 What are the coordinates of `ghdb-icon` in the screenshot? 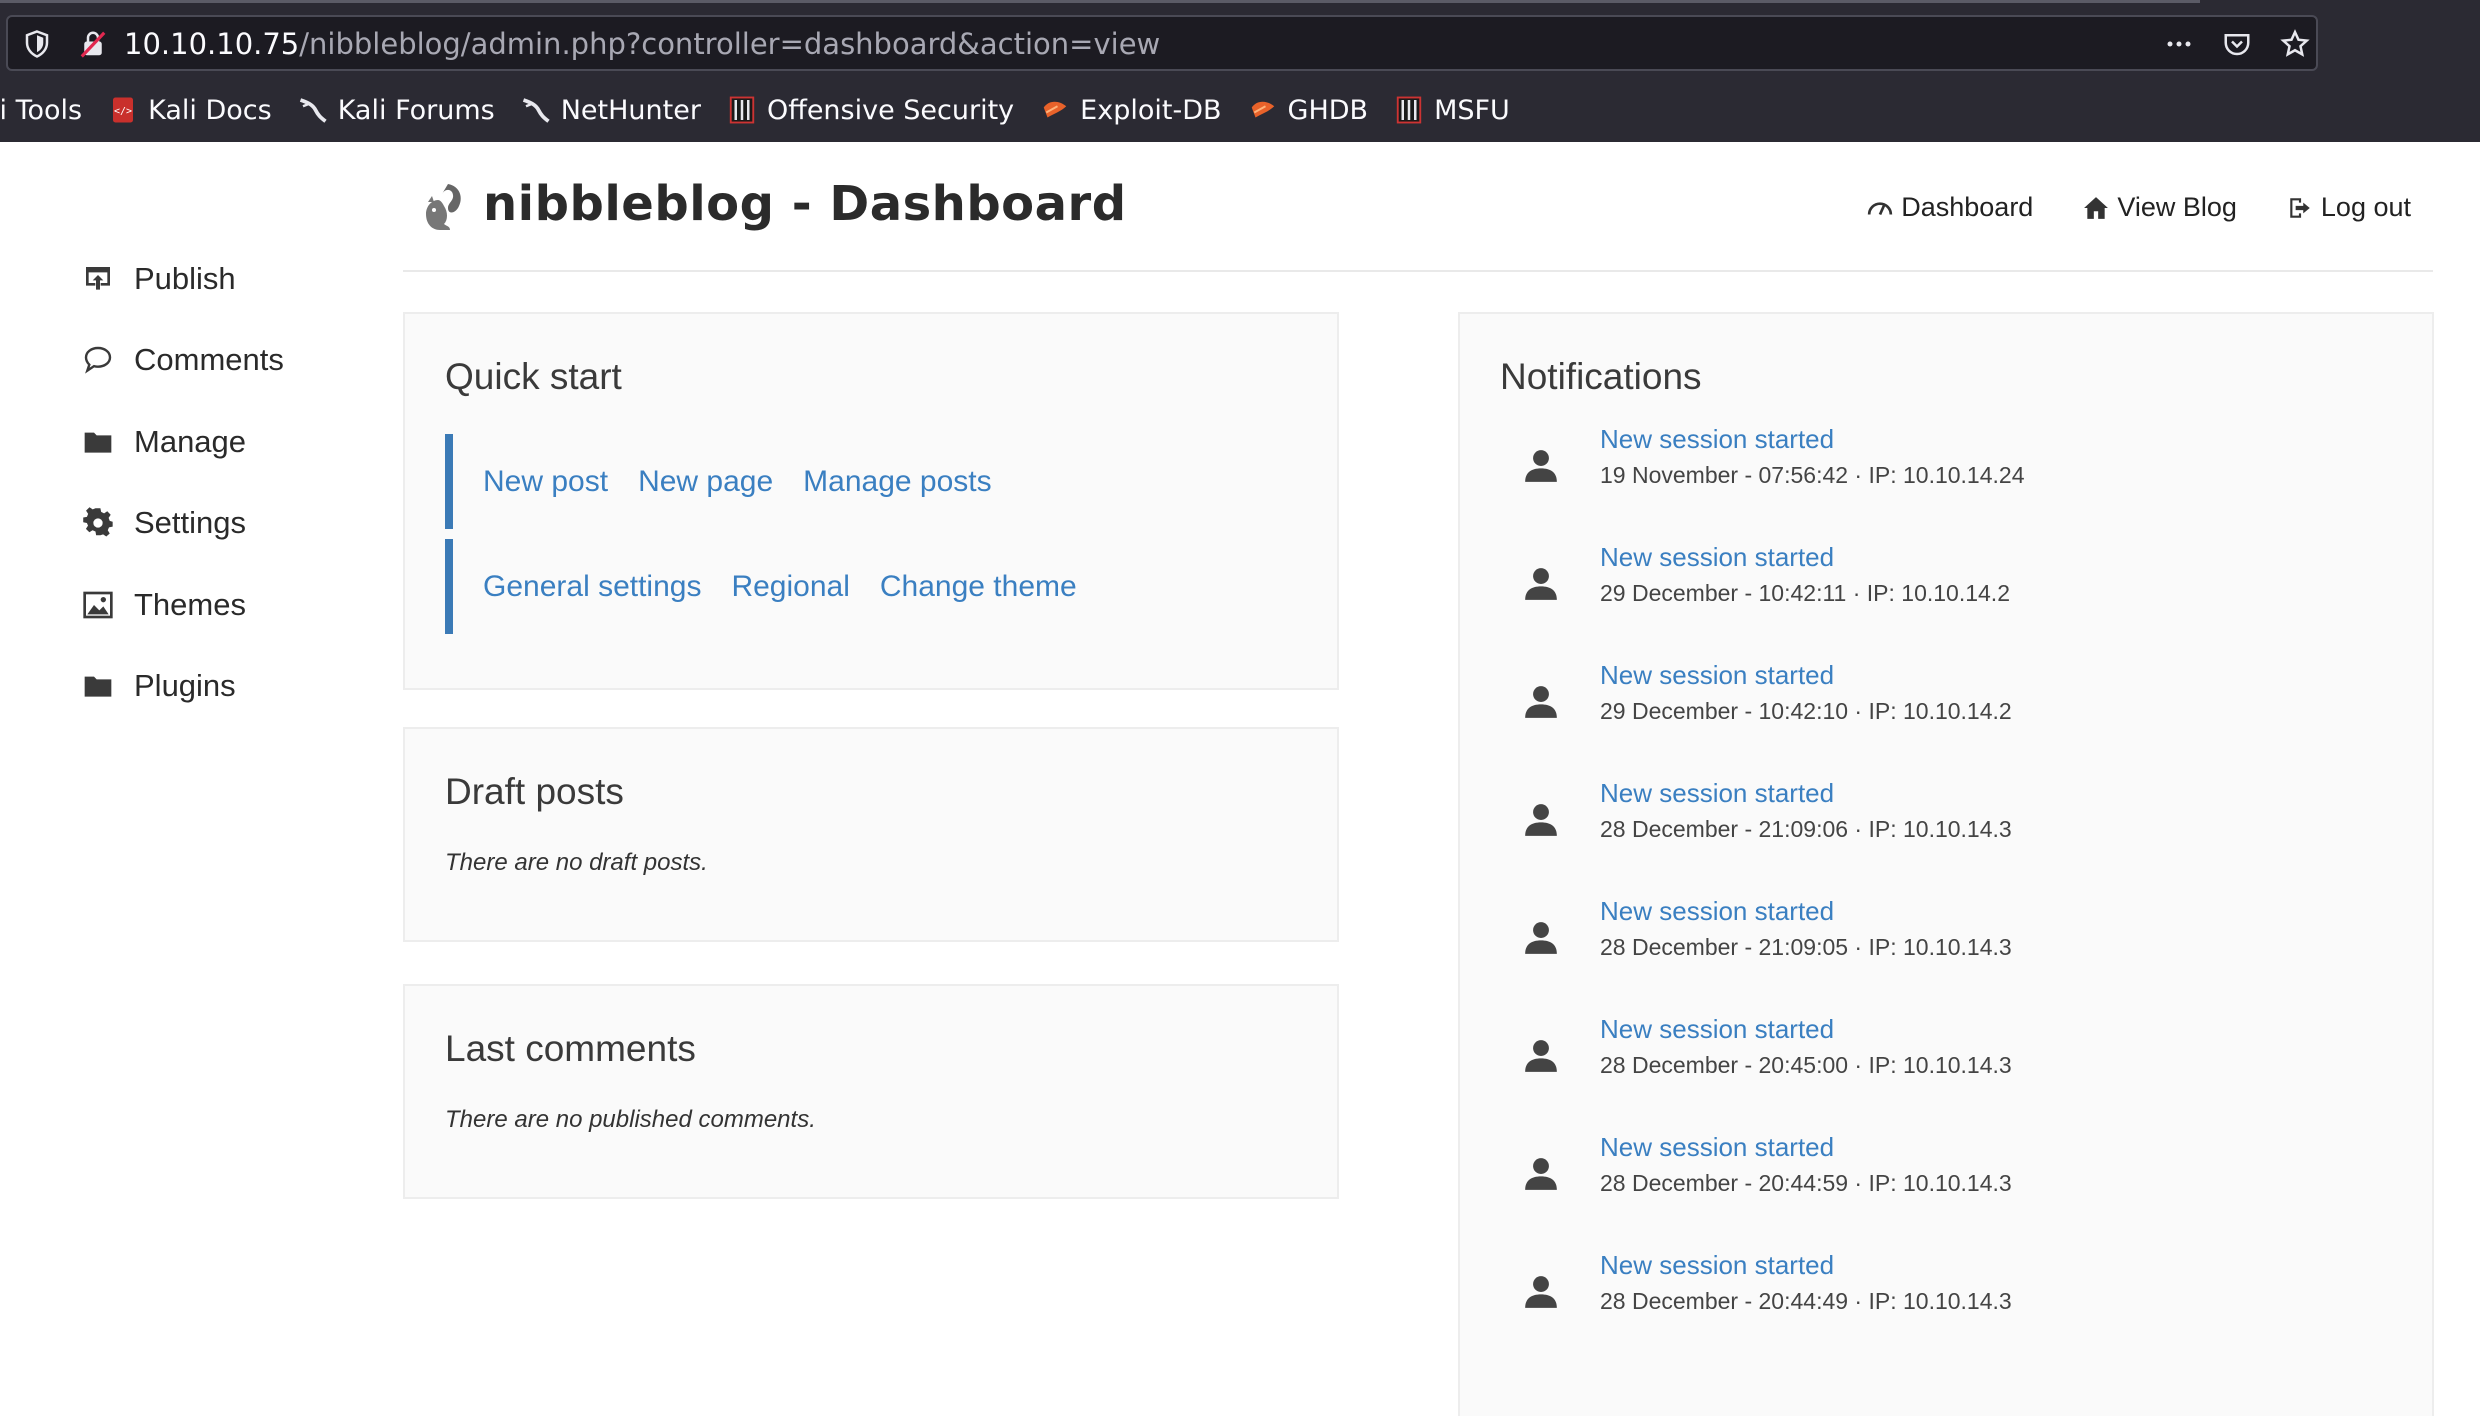 It's located at (1262, 109).